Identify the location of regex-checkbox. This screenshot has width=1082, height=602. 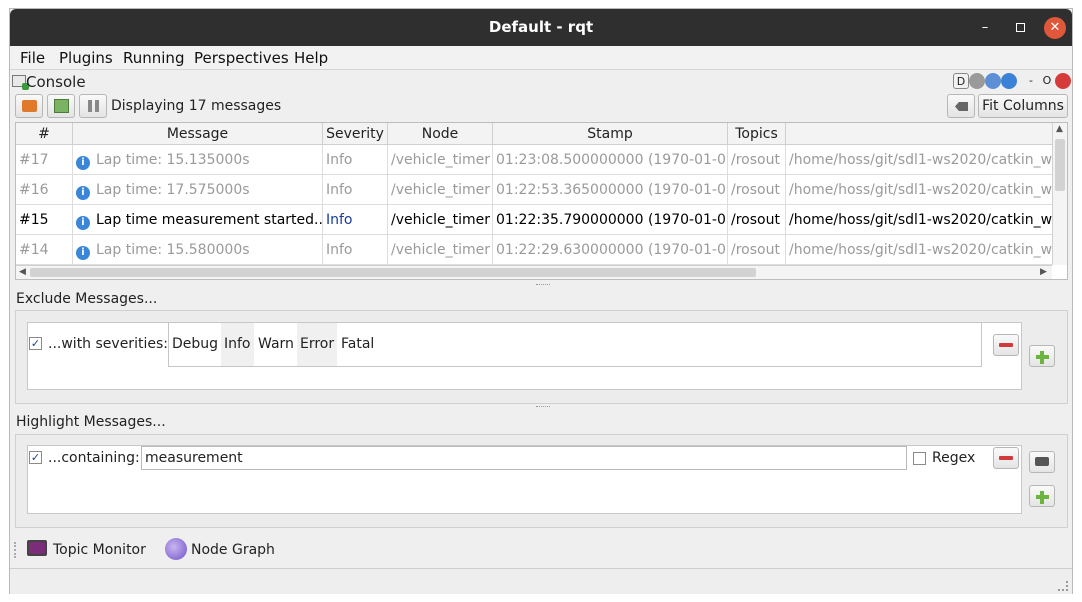
(919, 458).